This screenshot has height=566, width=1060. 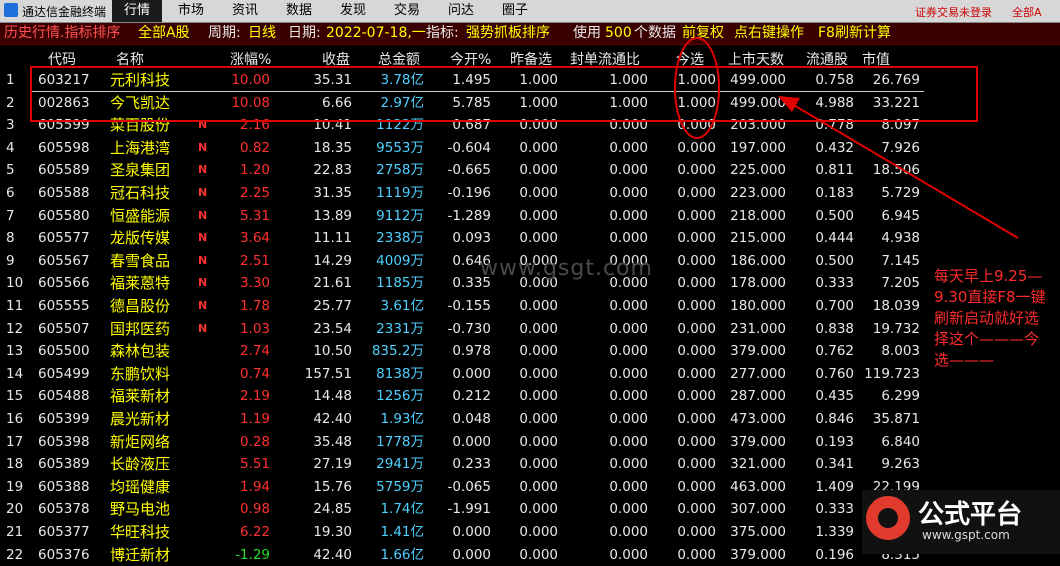 What do you see at coordinates (966, 535) in the screenshot?
I see `brand-url: www.gspt.com` at bounding box center [966, 535].